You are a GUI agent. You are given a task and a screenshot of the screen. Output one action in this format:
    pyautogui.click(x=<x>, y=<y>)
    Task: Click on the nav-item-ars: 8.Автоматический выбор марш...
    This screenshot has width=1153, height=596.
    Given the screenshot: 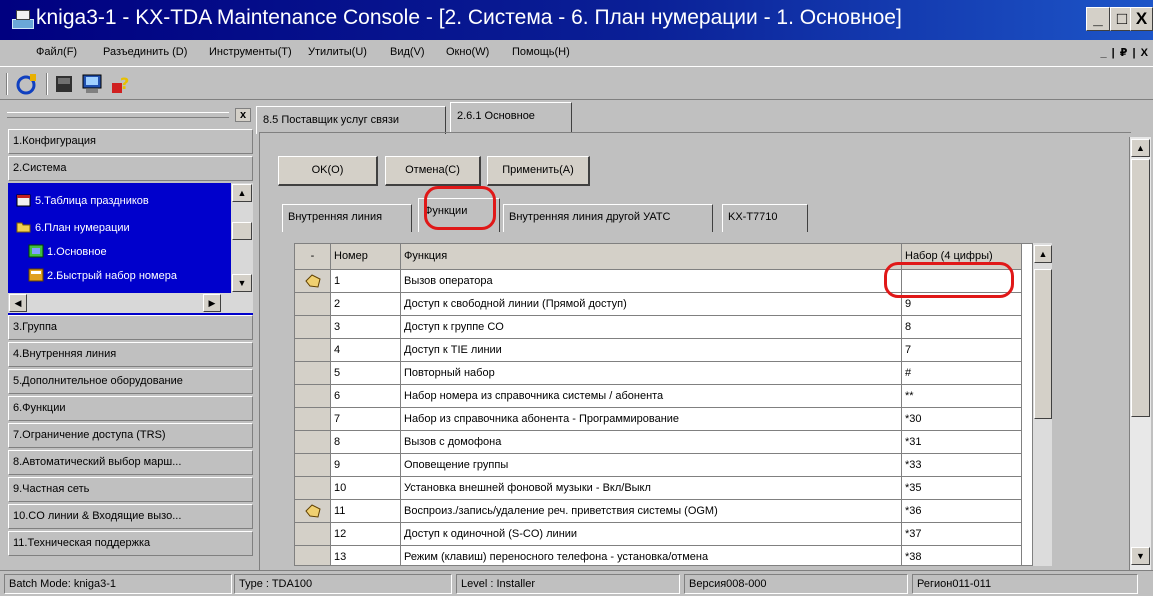 What is the action you would take?
    pyautogui.click(x=130, y=462)
    